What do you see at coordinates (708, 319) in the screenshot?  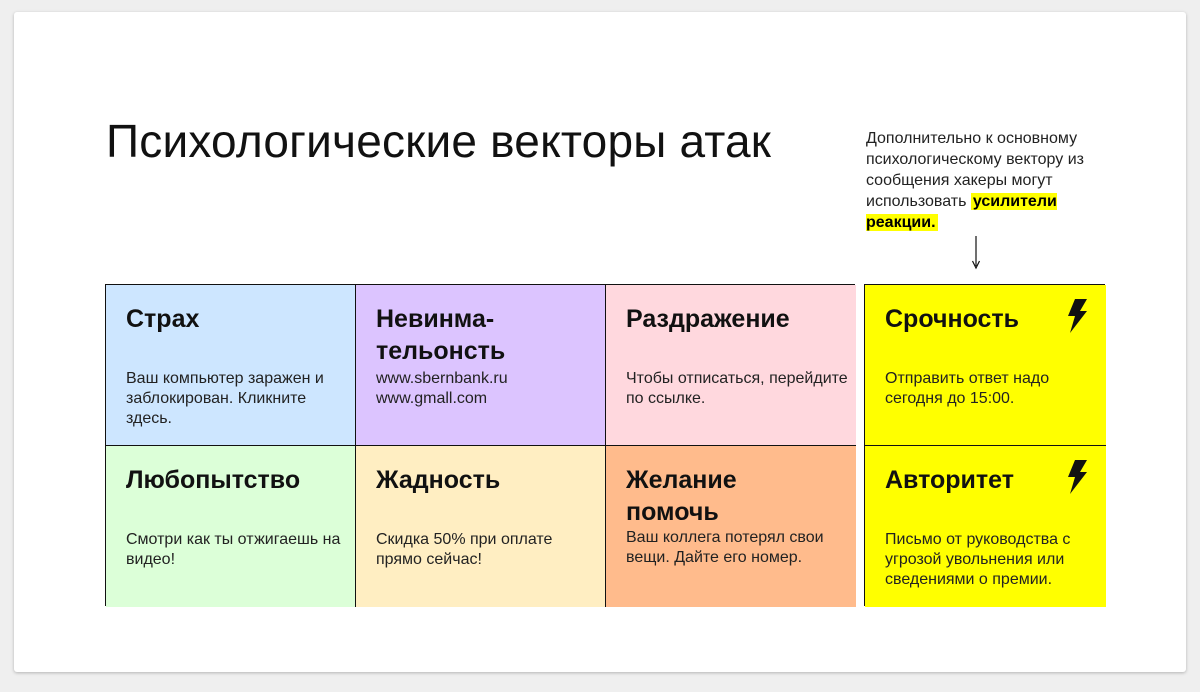 I see `vector-title: Раздражение` at bounding box center [708, 319].